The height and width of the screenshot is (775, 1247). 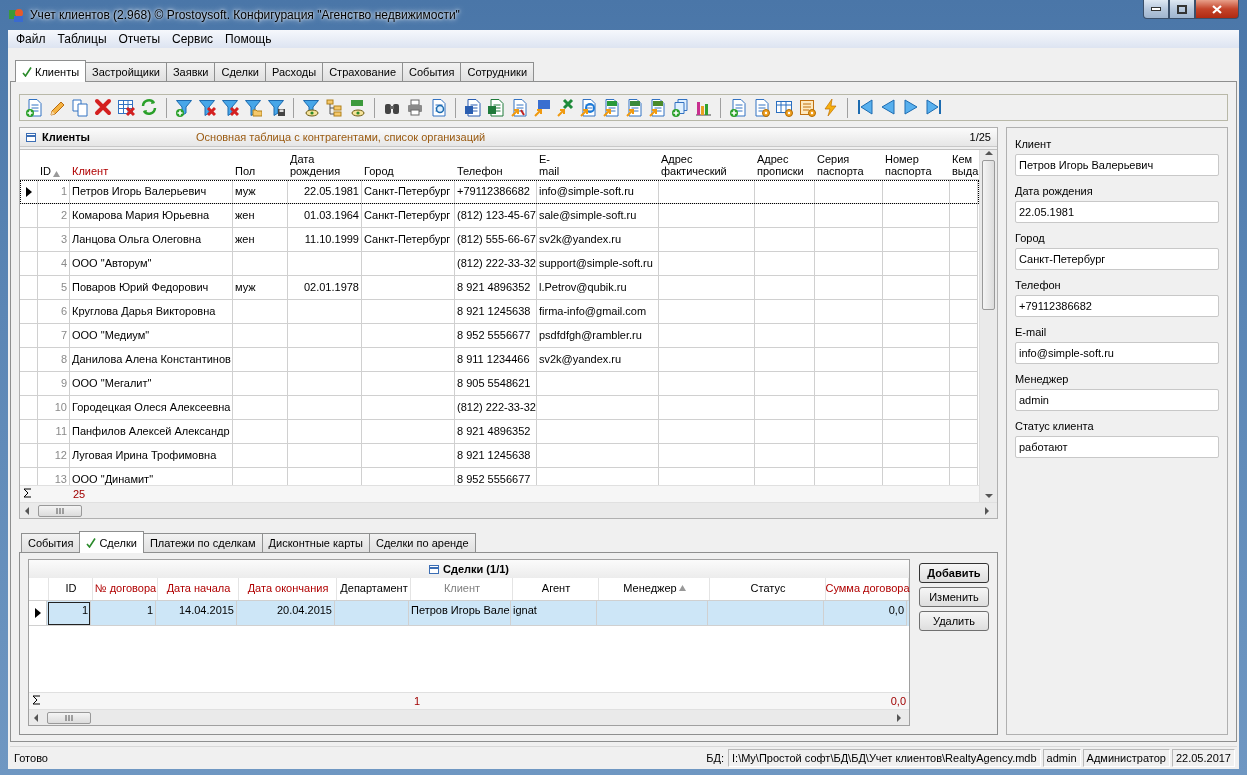 What do you see at coordinates (867, 588) in the screenshot?
I see `column-header: Сумма договора` at bounding box center [867, 588].